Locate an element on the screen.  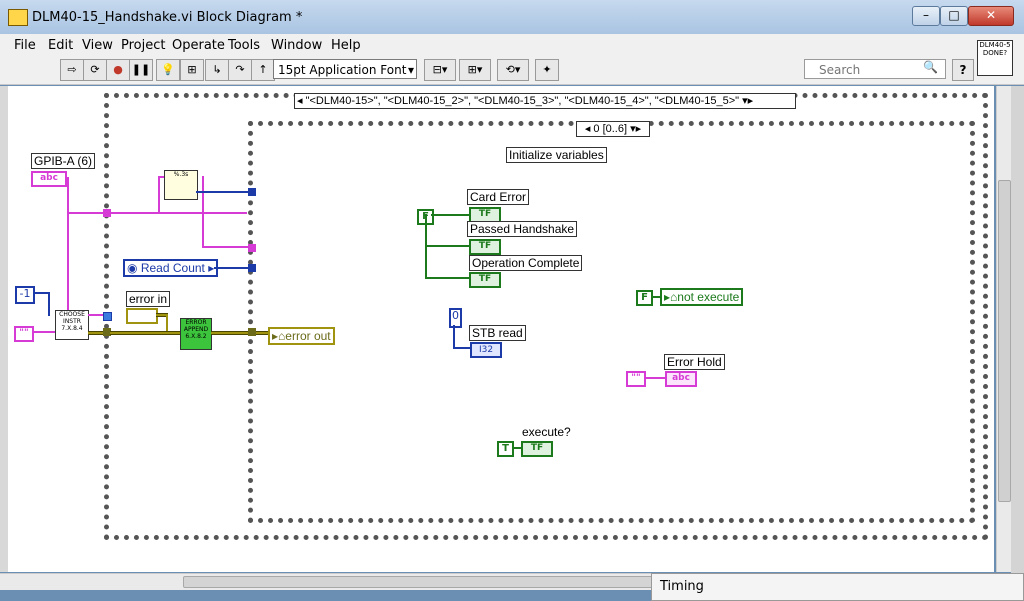
blue-wire-top is located at coordinates (222, 192).